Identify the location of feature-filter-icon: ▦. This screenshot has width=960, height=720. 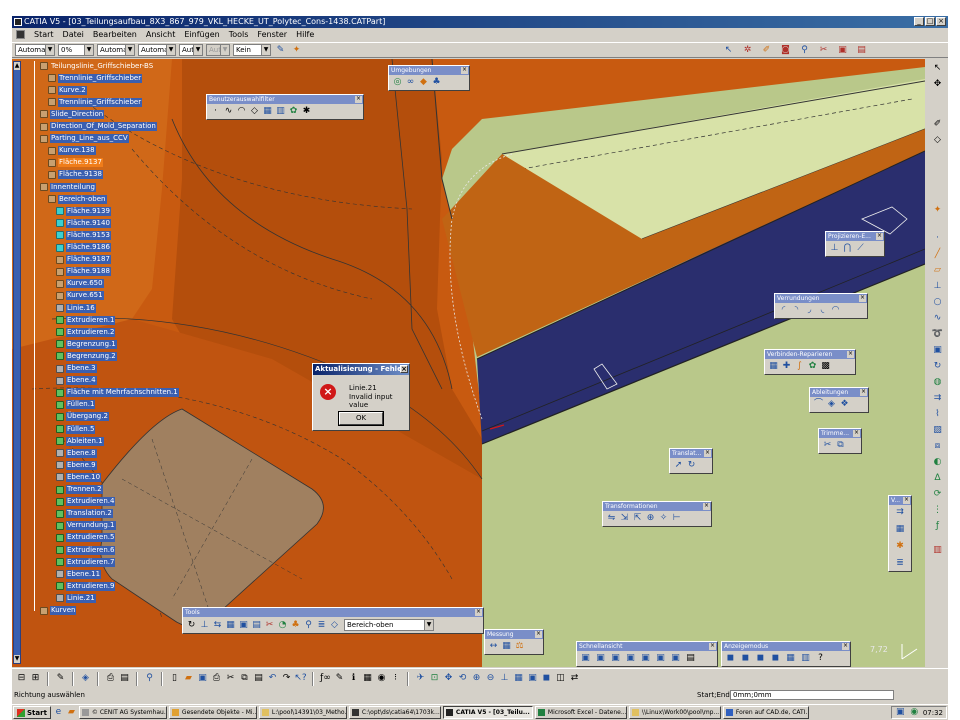
(267, 111).